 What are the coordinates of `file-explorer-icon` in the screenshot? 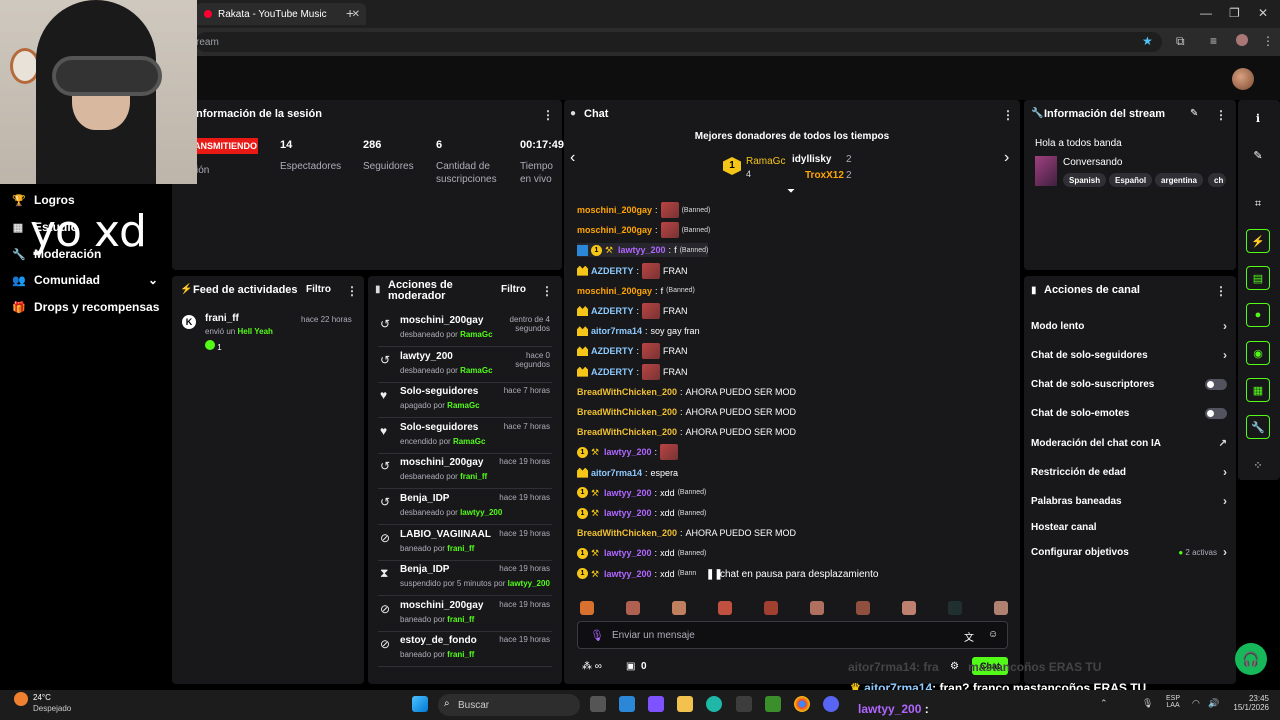 It's located at (685, 704).